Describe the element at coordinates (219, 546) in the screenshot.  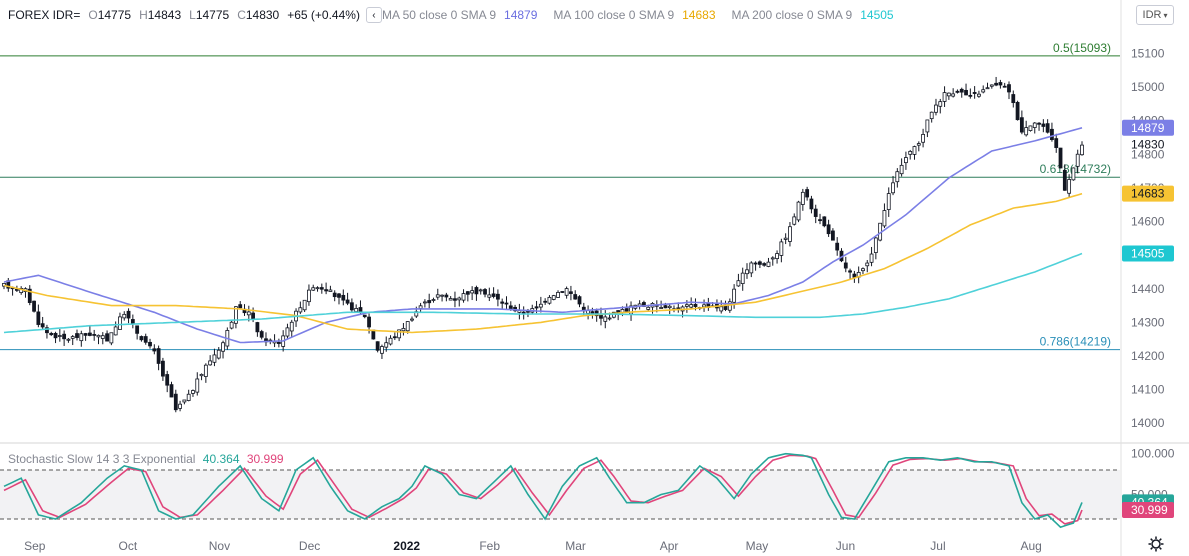
I see `x-tick-label: Nov` at that location.